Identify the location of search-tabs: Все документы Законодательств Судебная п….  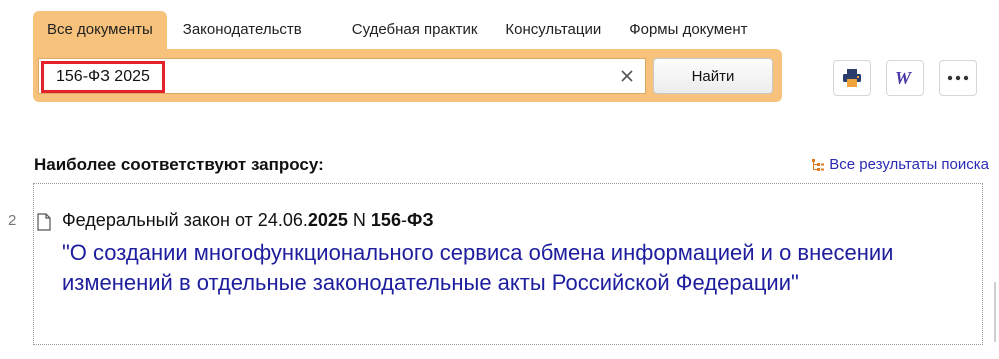
(397, 30).